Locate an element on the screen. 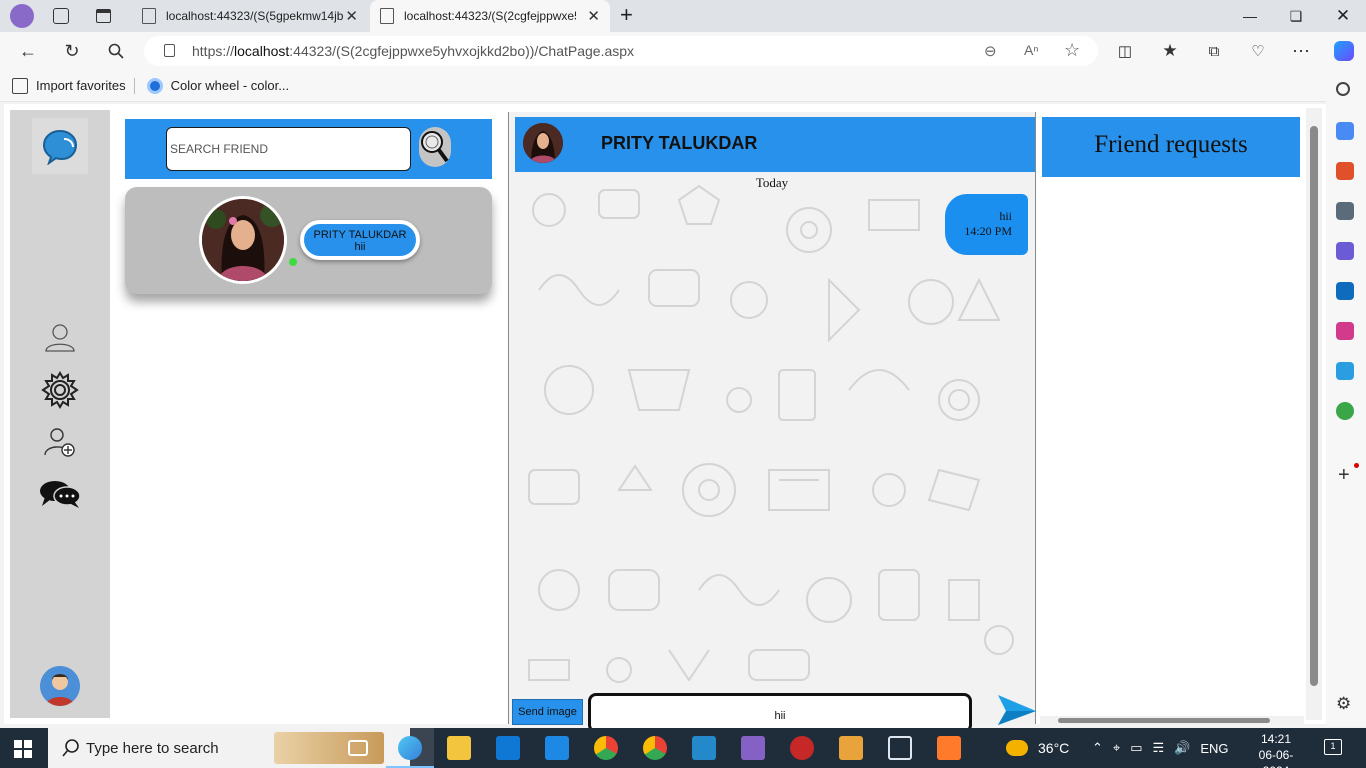 This screenshot has height=768, width=1366. chrome-profile-icon is located at coordinates (606, 748).